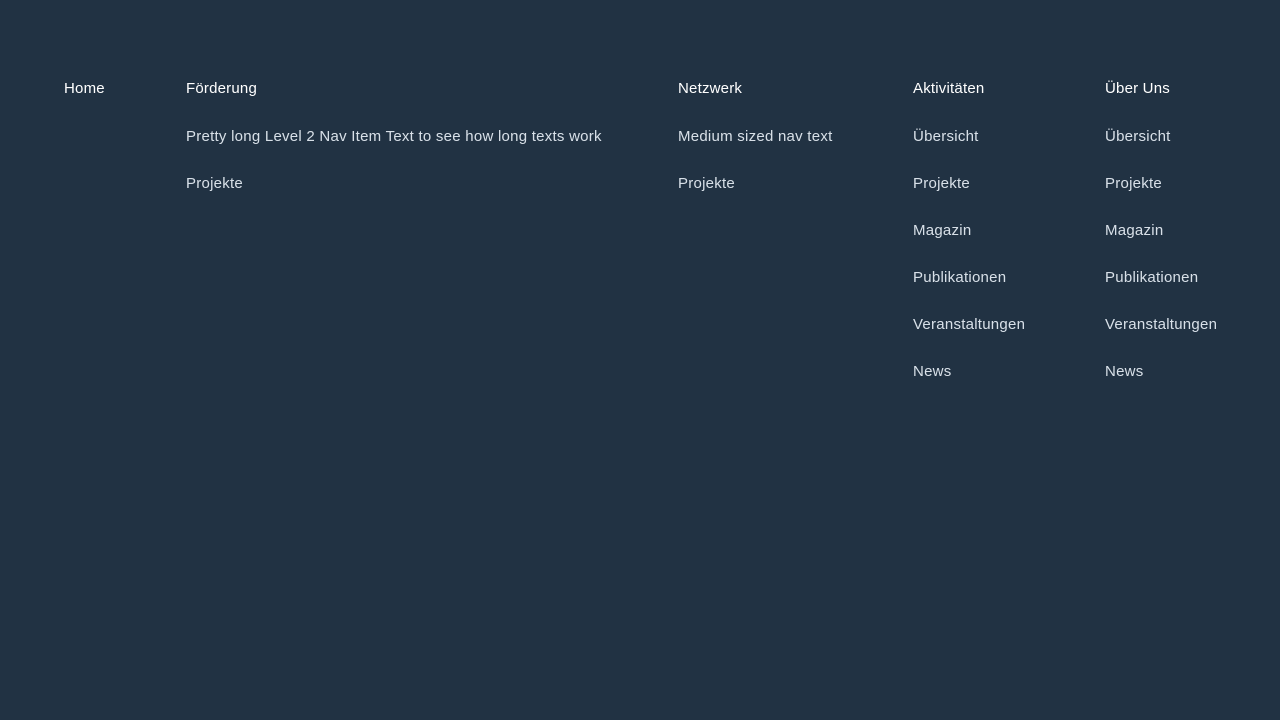 This screenshot has height=720, width=1280. What do you see at coordinates (969, 88) in the screenshot?
I see `nav-item-aktivitaeten: Aktivitäten` at bounding box center [969, 88].